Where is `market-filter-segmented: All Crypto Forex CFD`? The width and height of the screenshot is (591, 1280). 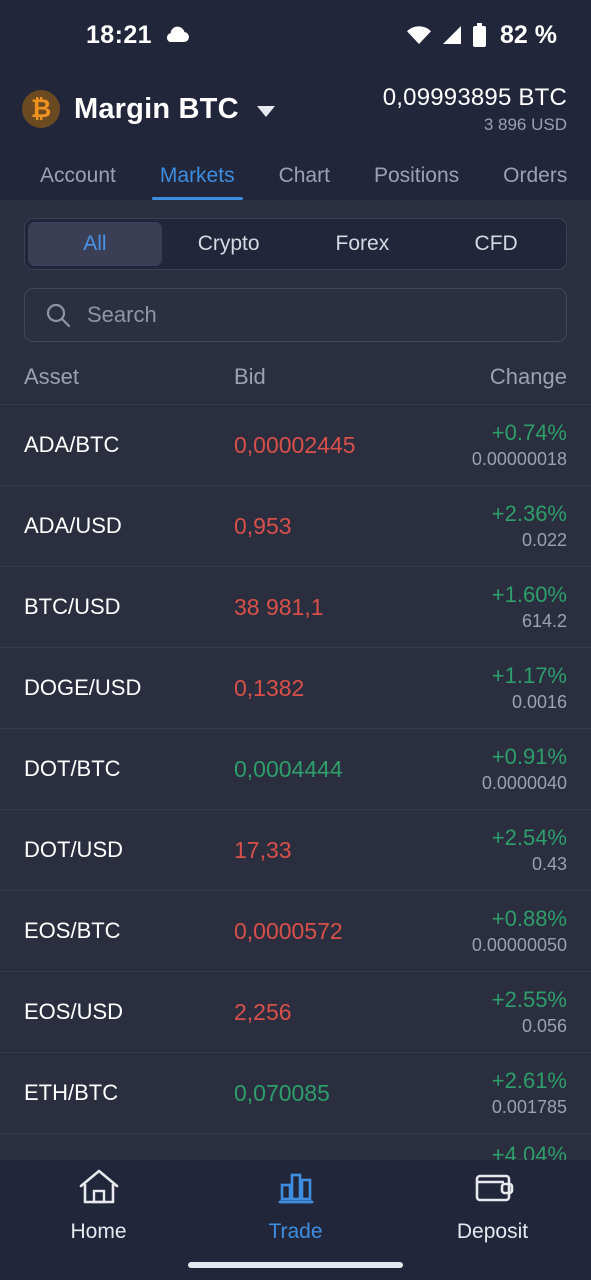 market-filter-segmented: All Crypto Forex CFD is located at coordinates (295, 244).